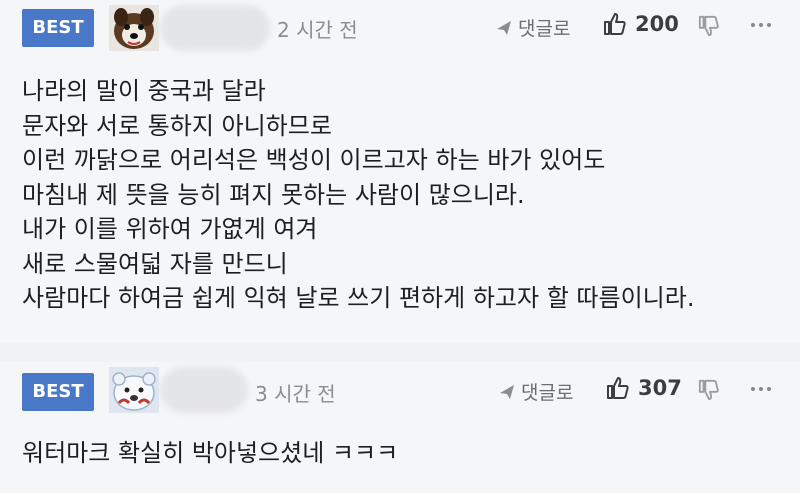 The image size is (800, 493). I want to click on comment-line: 나라의 말이 중국과 달라, so click(144, 91).